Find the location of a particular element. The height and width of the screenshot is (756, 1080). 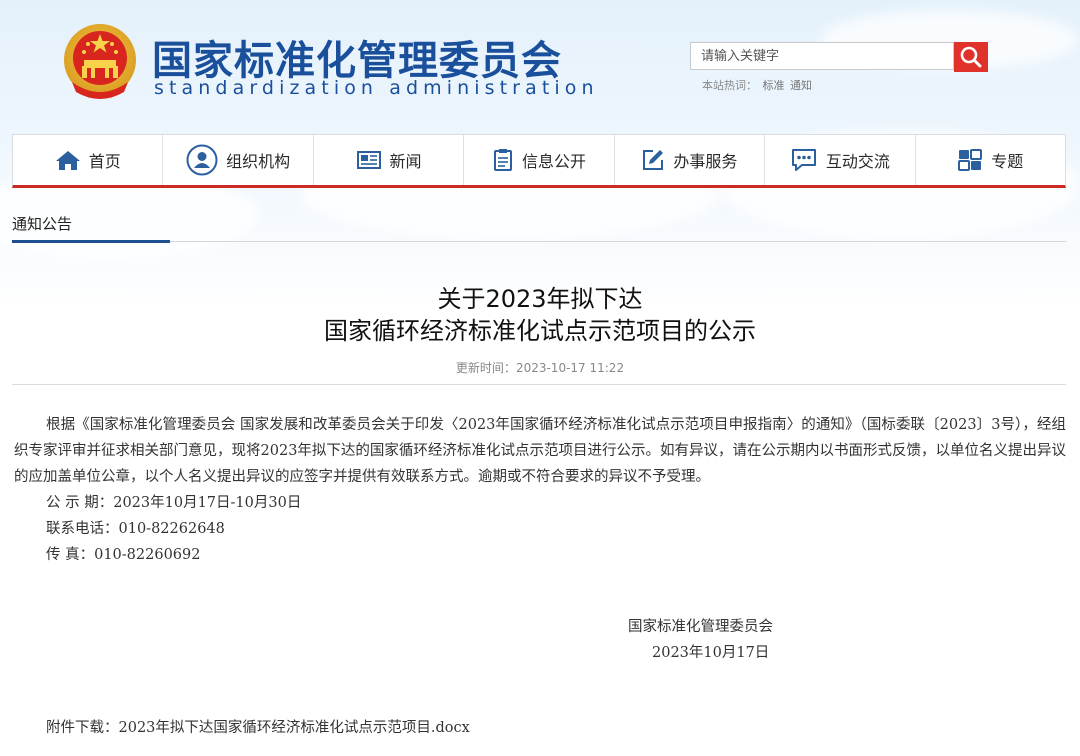

signer: 国家标准化管理委员会 is located at coordinates (700, 627).